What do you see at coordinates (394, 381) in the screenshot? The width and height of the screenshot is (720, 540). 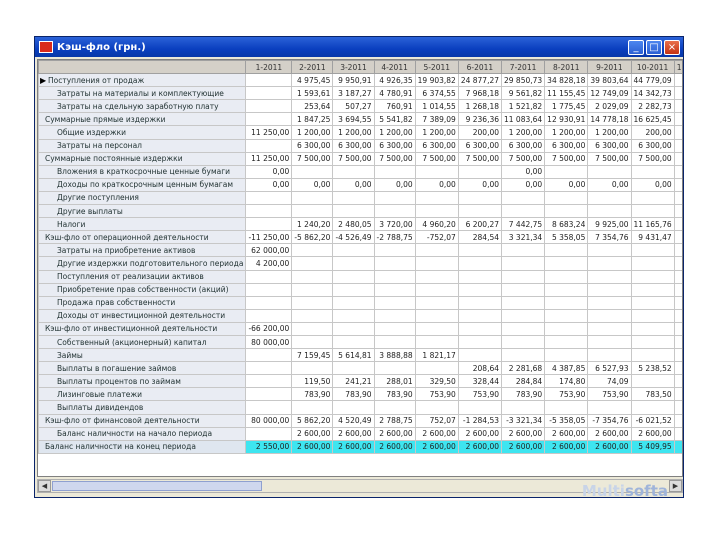 I see `table-cell: 288,01` at bounding box center [394, 381].